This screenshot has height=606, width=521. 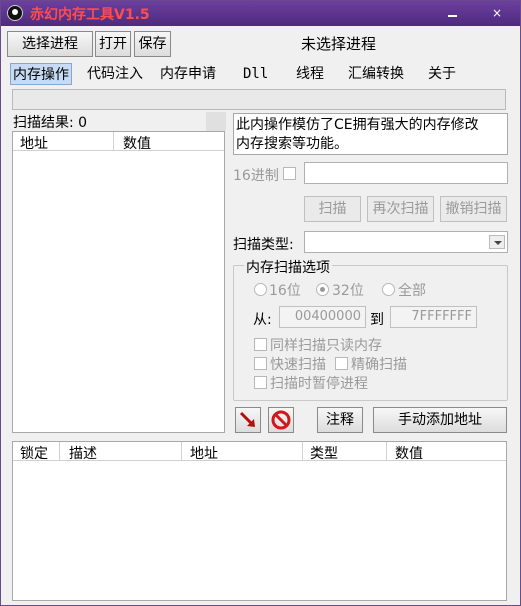 What do you see at coordinates (263, 245) in the screenshot?
I see `scan-type-label: 扫描类型:` at bounding box center [263, 245].